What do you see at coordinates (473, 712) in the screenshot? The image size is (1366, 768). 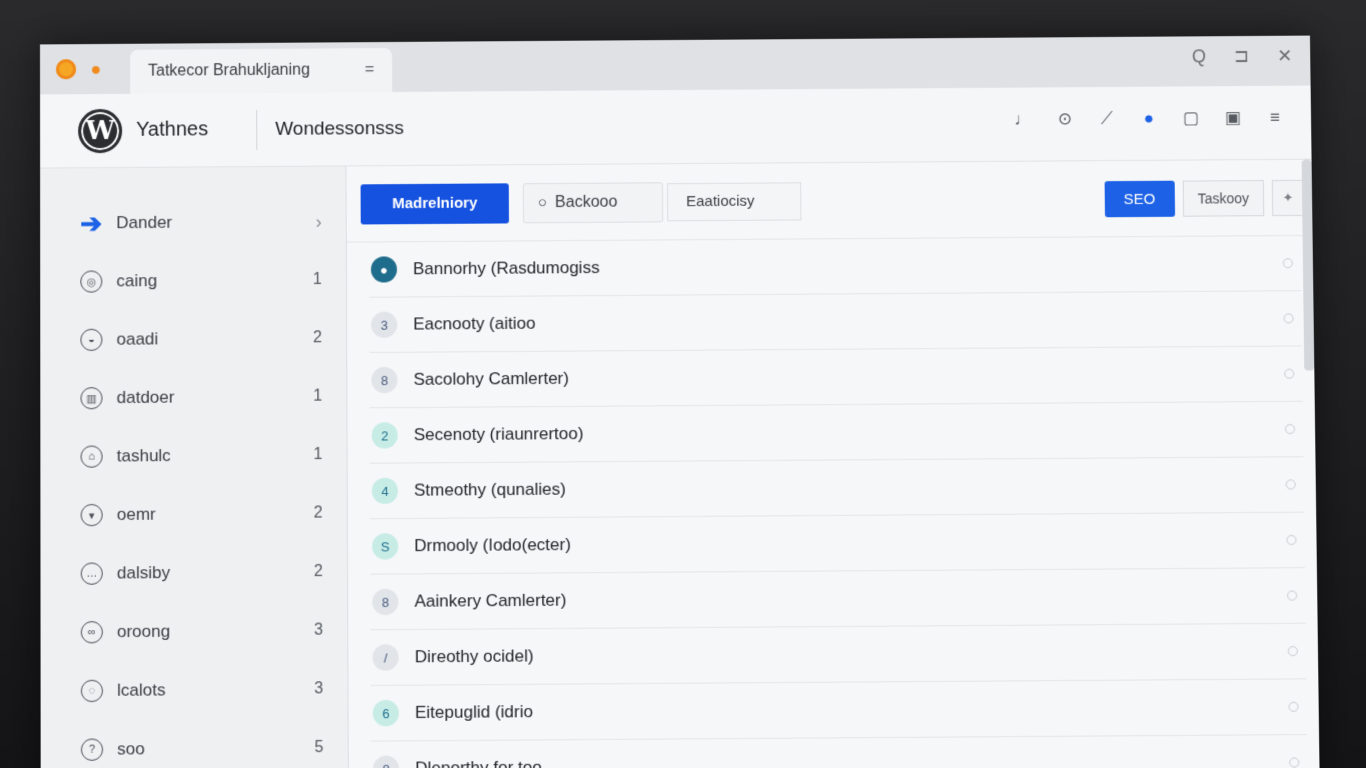 I see `row-title: Eitepuglid (idrio` at bounding box center [473, 712].